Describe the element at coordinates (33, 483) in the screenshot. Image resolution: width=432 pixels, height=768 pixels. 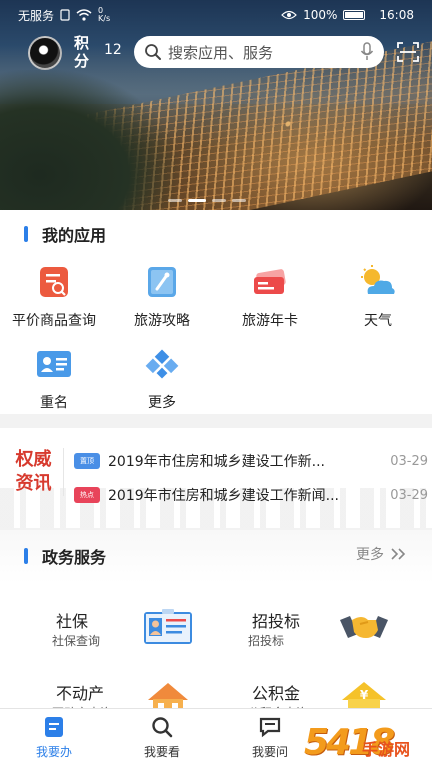
I see `news-logo-line2: 资讯` at that location.